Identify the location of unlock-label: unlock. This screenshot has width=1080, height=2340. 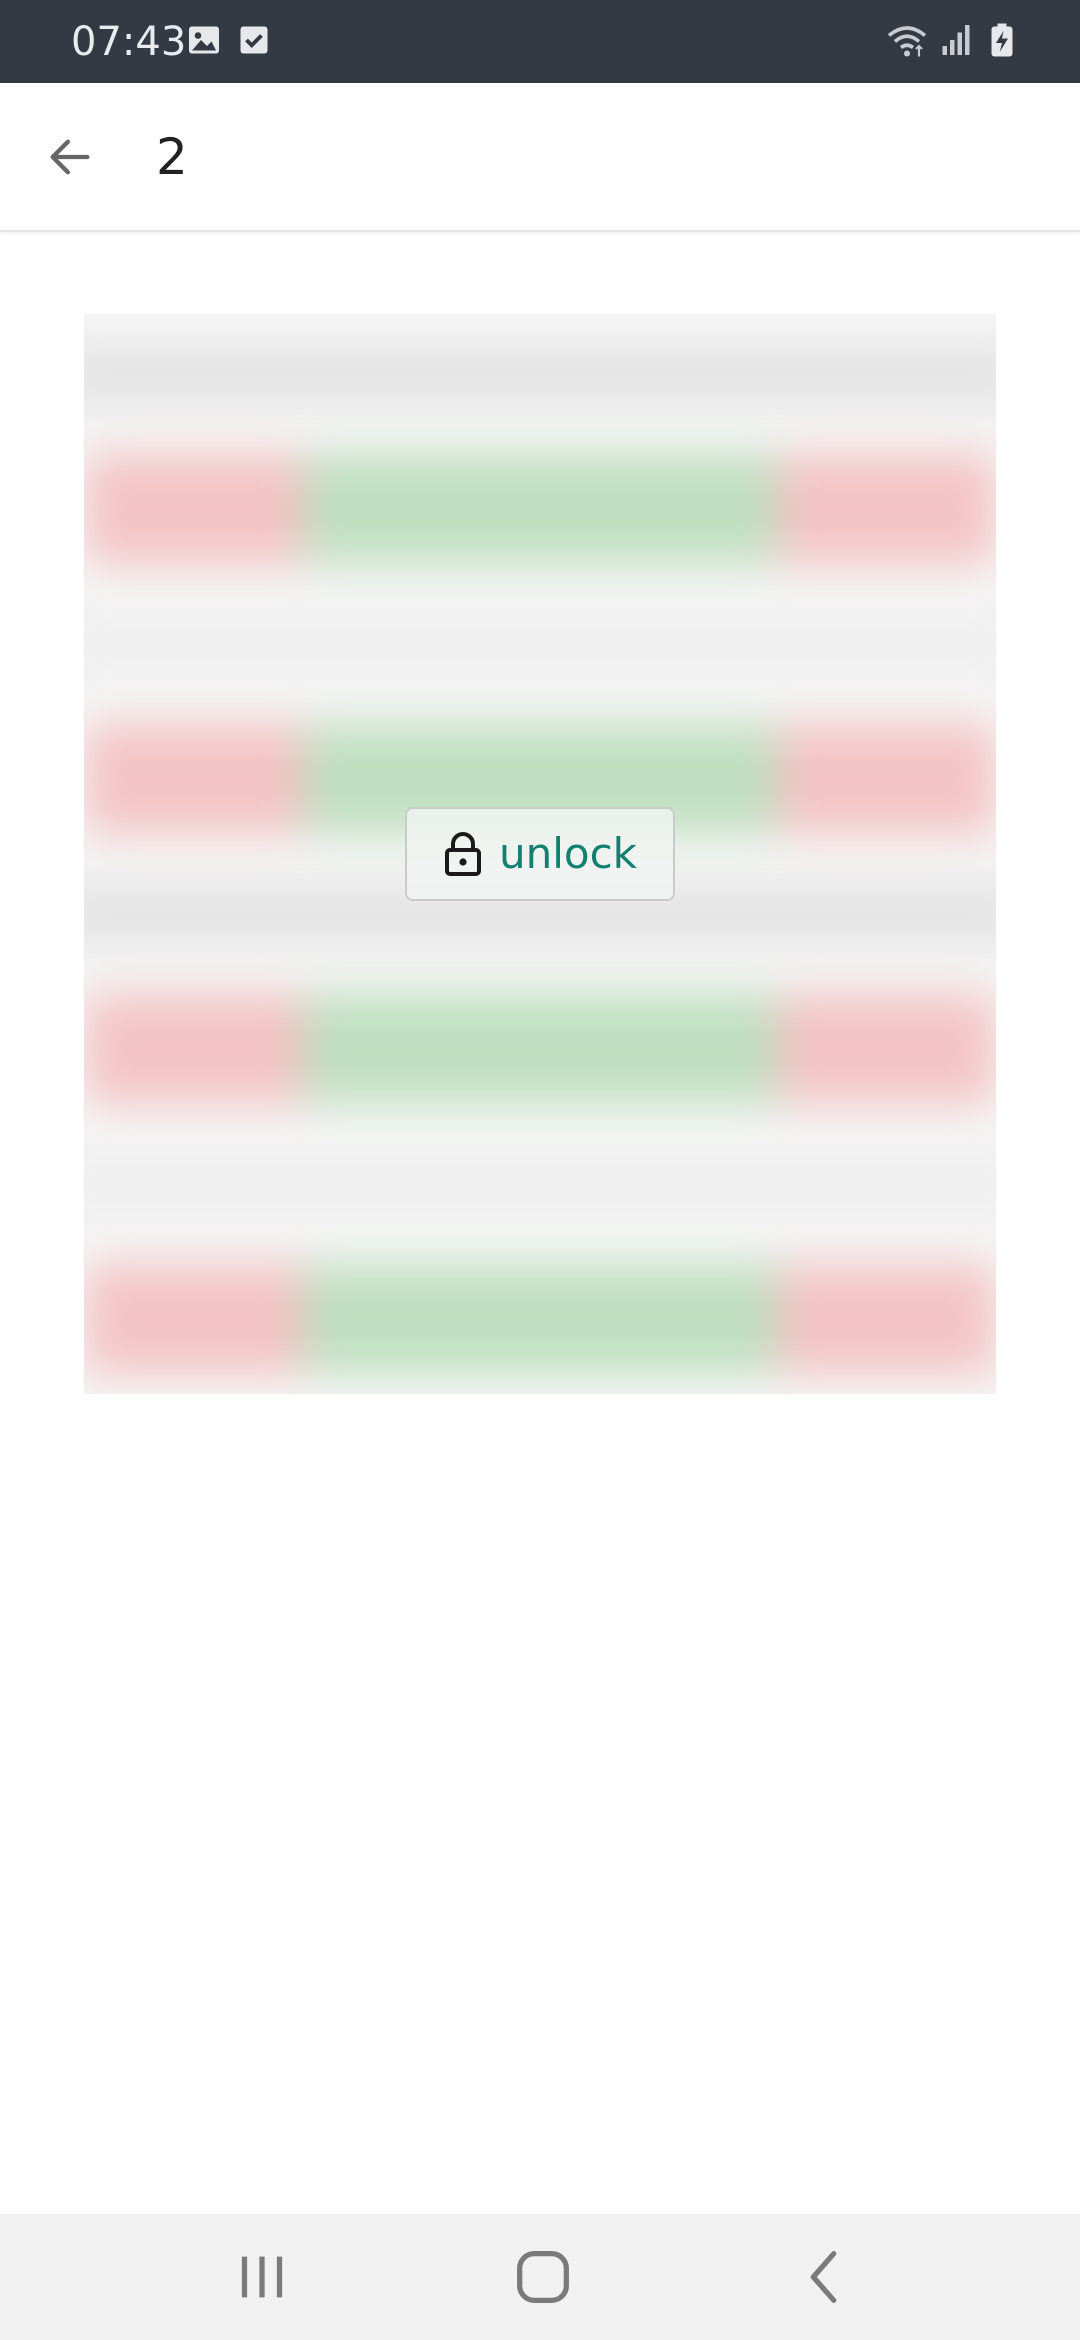
(568, 853).